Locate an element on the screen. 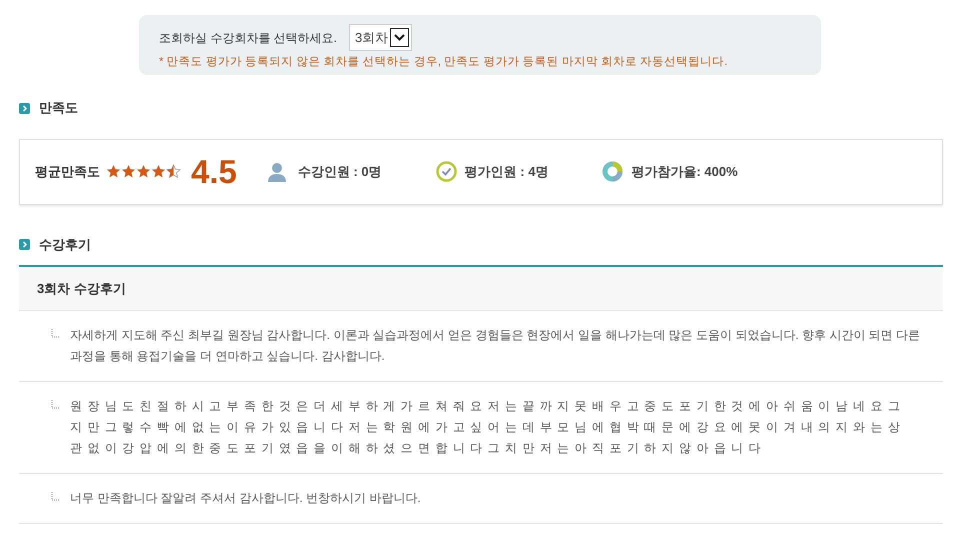  review-text: 너무 만족합니다 잘알려 주셔서 감사합니다. 번창하시기 바랍니다. is located at coordinates (246, 499).